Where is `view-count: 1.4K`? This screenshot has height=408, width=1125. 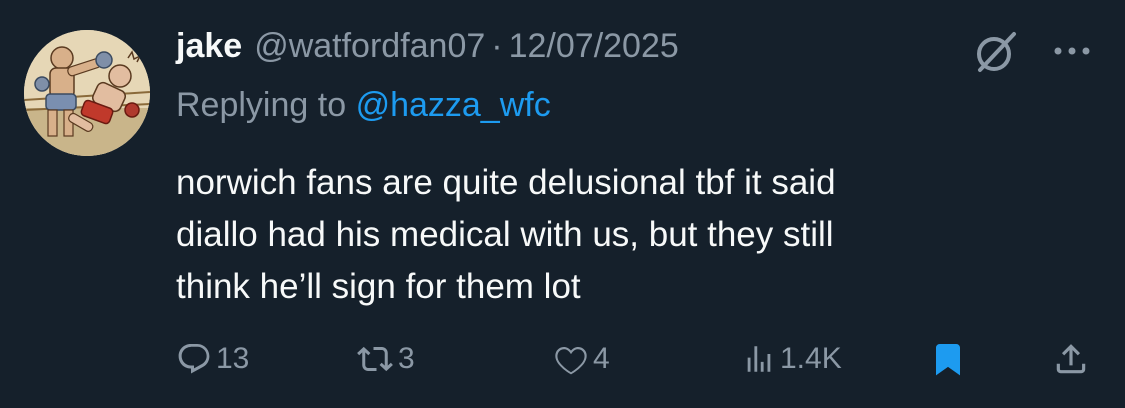
view-count: 1.4K is located at coordinates (811, 358).